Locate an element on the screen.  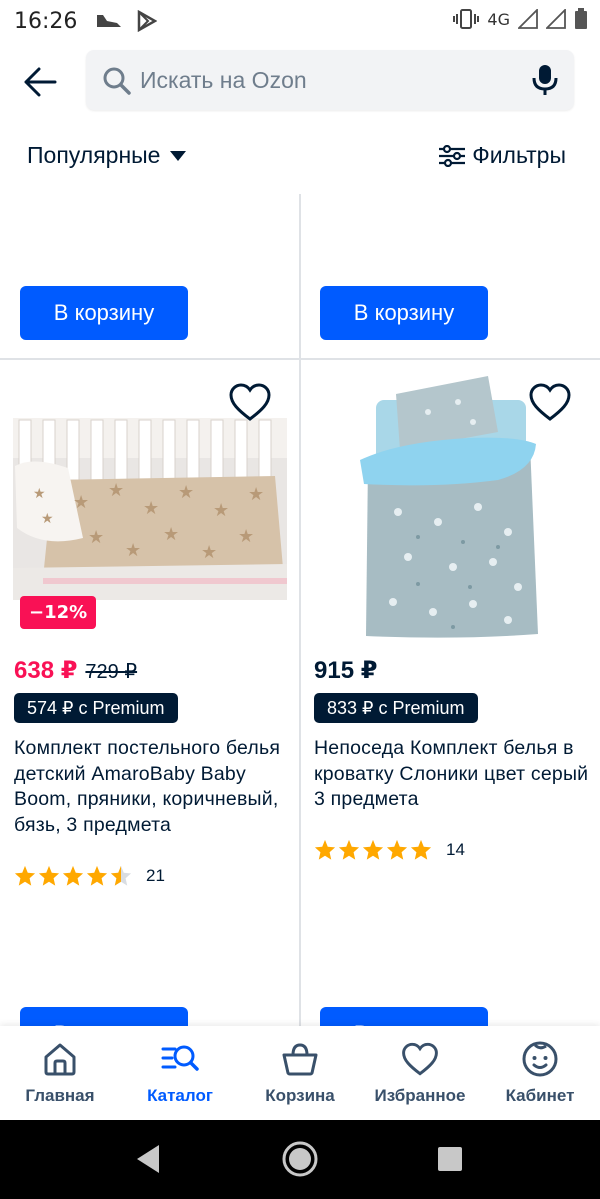
nav-label: Корзина is located at coordinates (300, 1095).